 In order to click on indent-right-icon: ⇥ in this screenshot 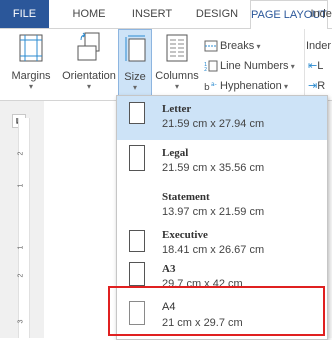, I will do `click(313, 86)`.